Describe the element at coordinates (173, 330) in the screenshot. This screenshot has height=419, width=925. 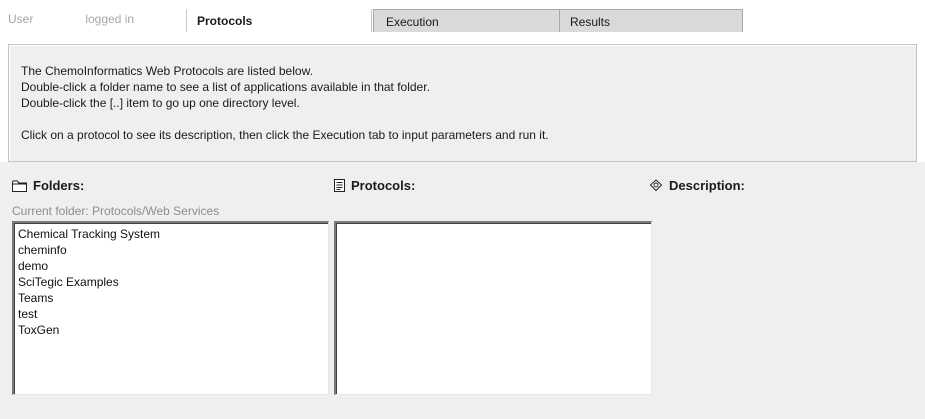
I see `folder-item: ToxGen` at that location.